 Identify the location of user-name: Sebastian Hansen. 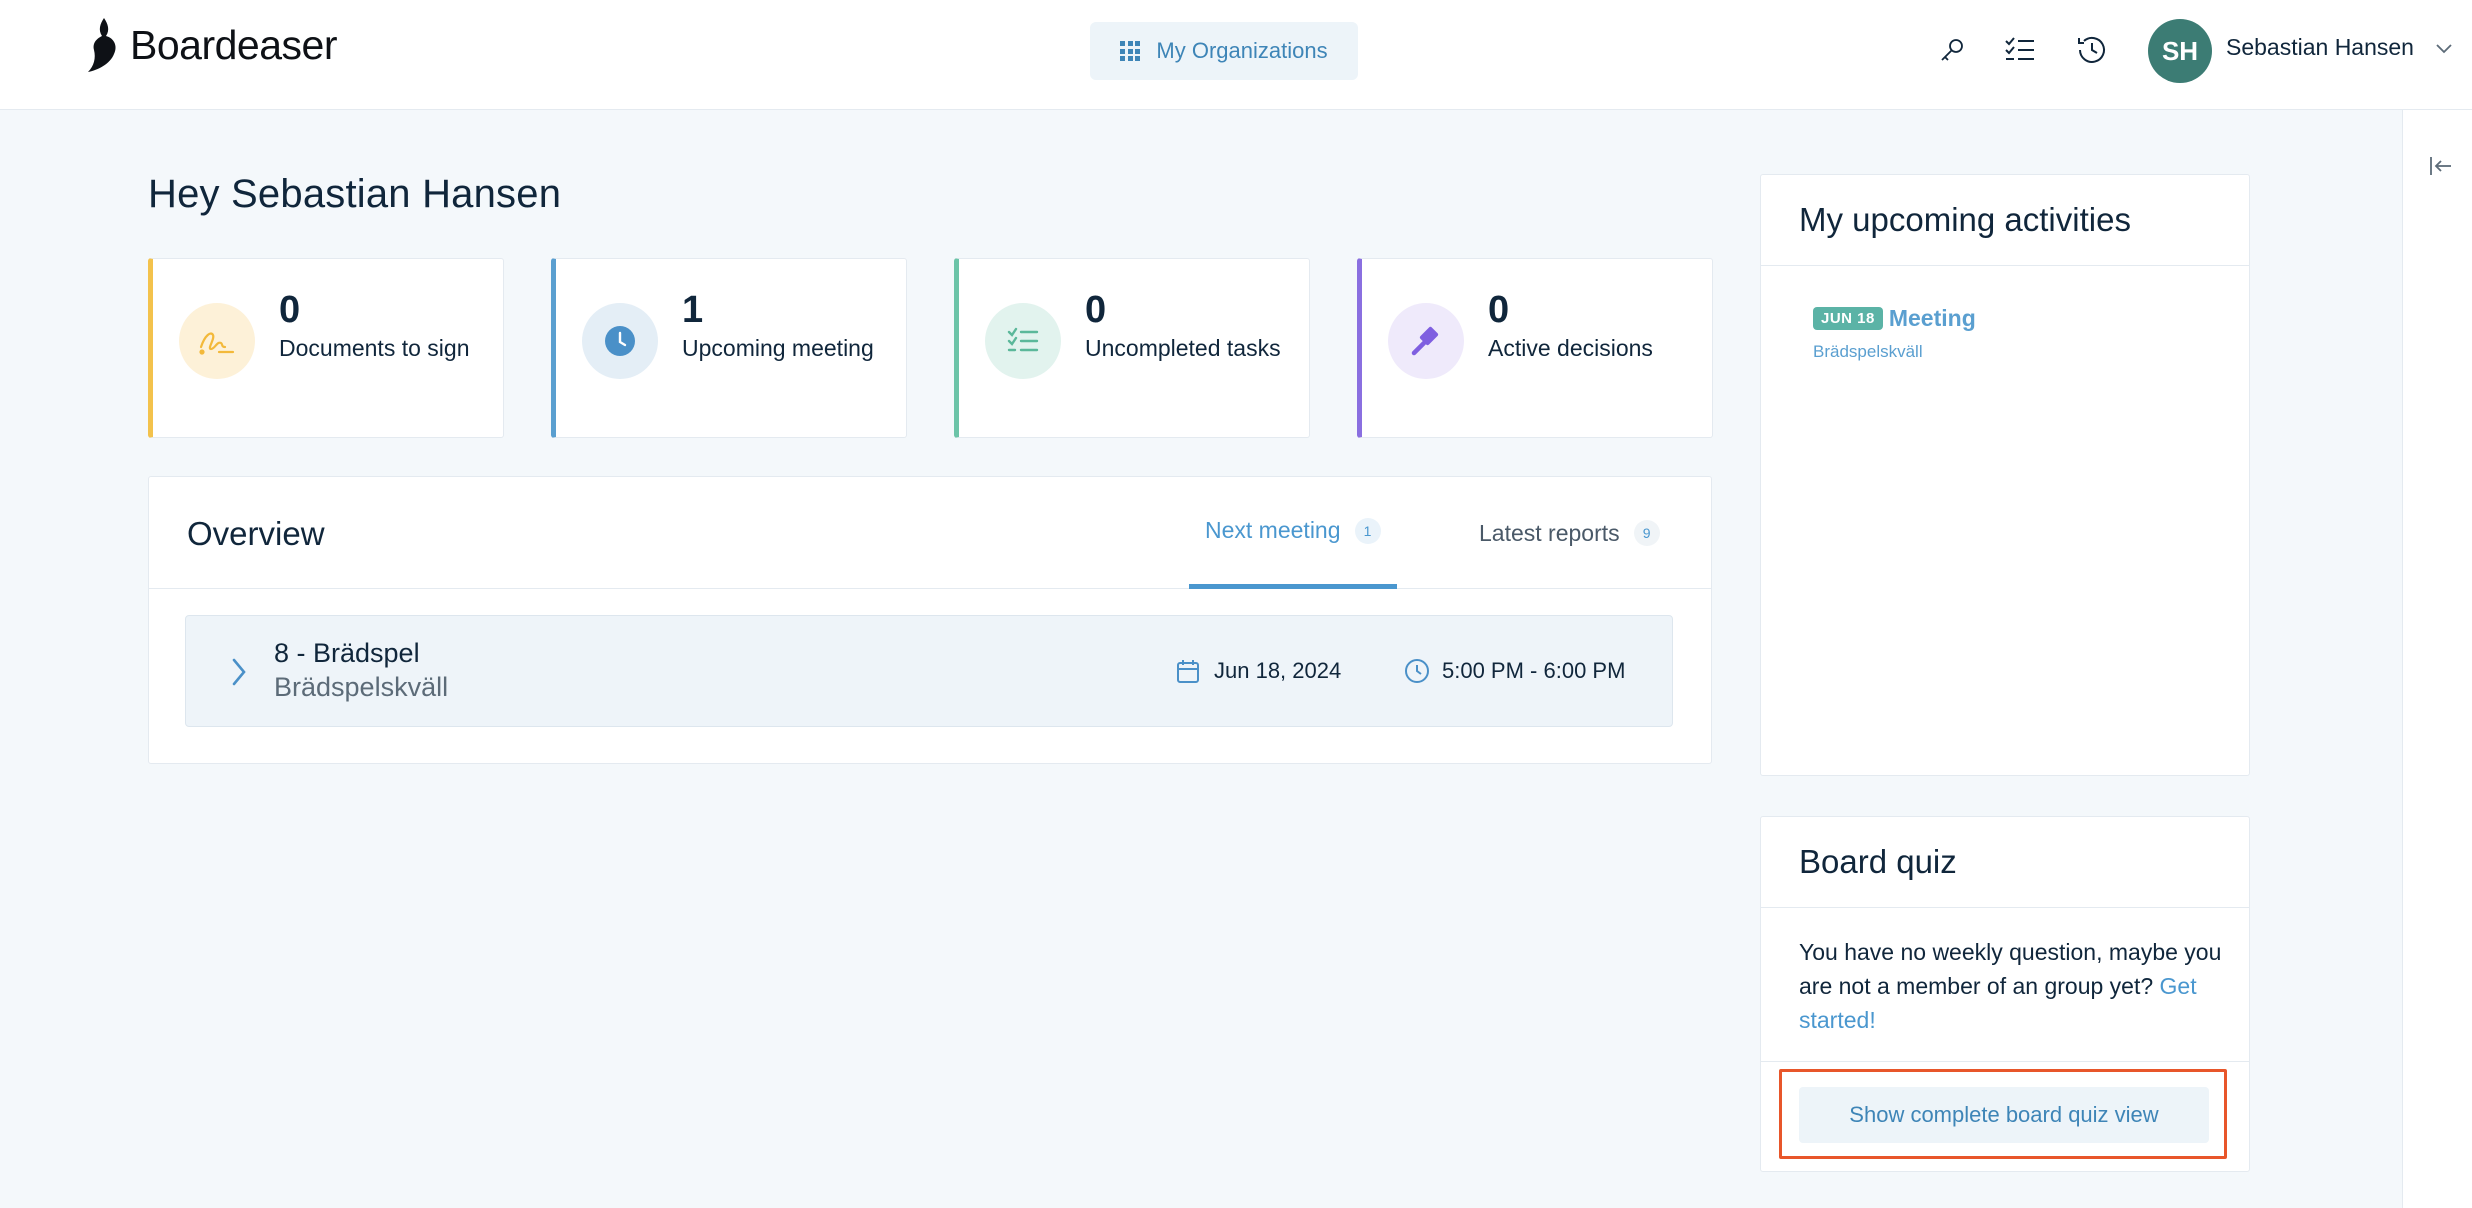
(2320, 47).